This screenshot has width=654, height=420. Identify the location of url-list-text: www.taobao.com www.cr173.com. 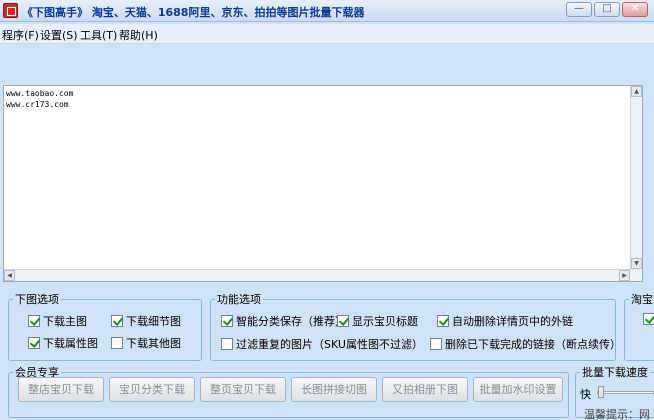
(39, 99).